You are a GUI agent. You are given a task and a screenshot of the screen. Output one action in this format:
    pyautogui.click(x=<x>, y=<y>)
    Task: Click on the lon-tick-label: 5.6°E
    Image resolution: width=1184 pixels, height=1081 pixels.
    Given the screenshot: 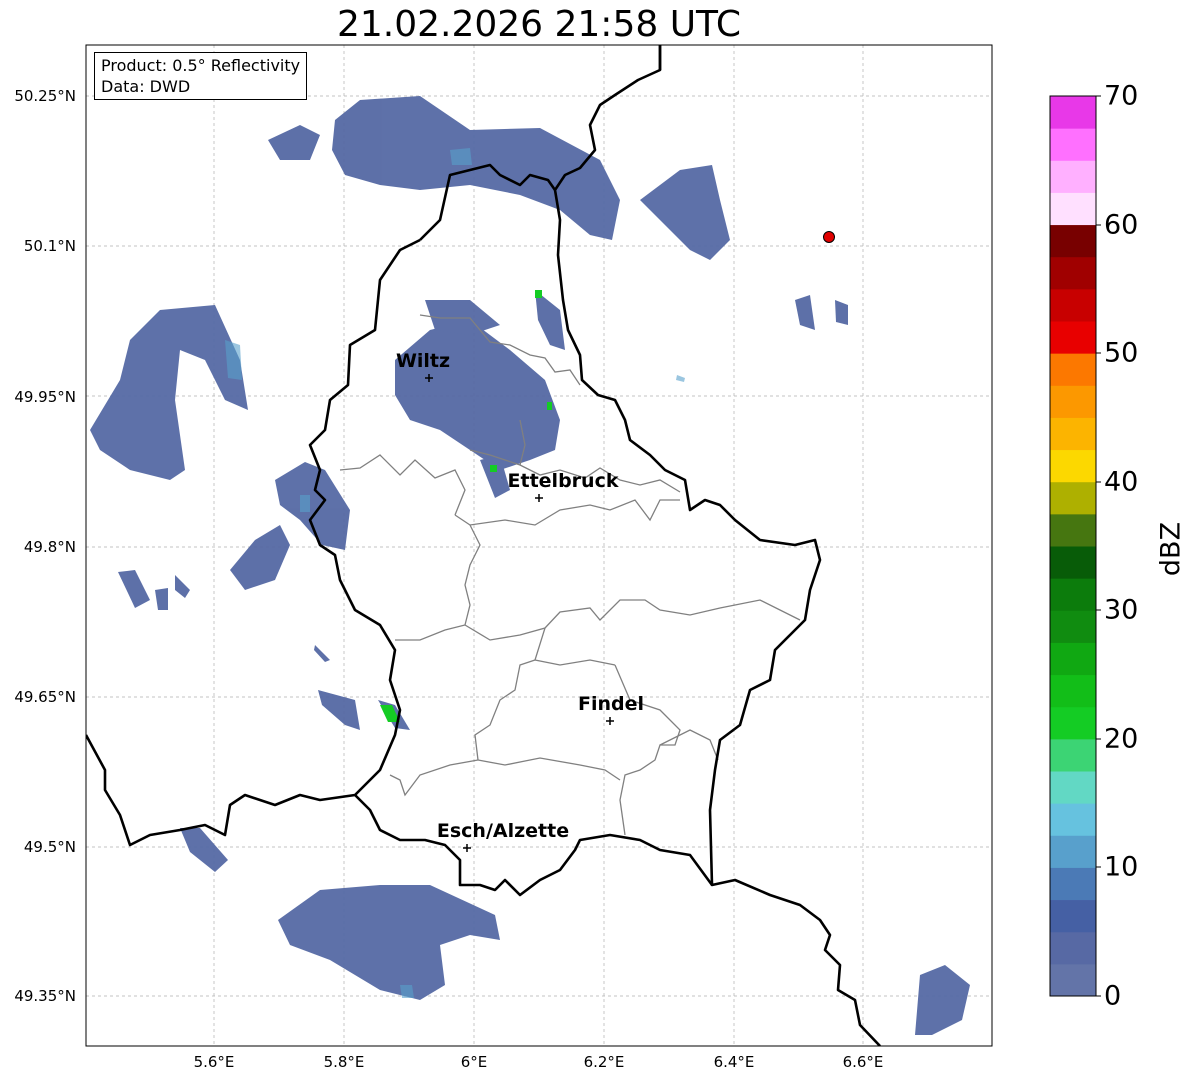 What is the action you would take?
    pyautogui.click(x=214, y=1062)
    